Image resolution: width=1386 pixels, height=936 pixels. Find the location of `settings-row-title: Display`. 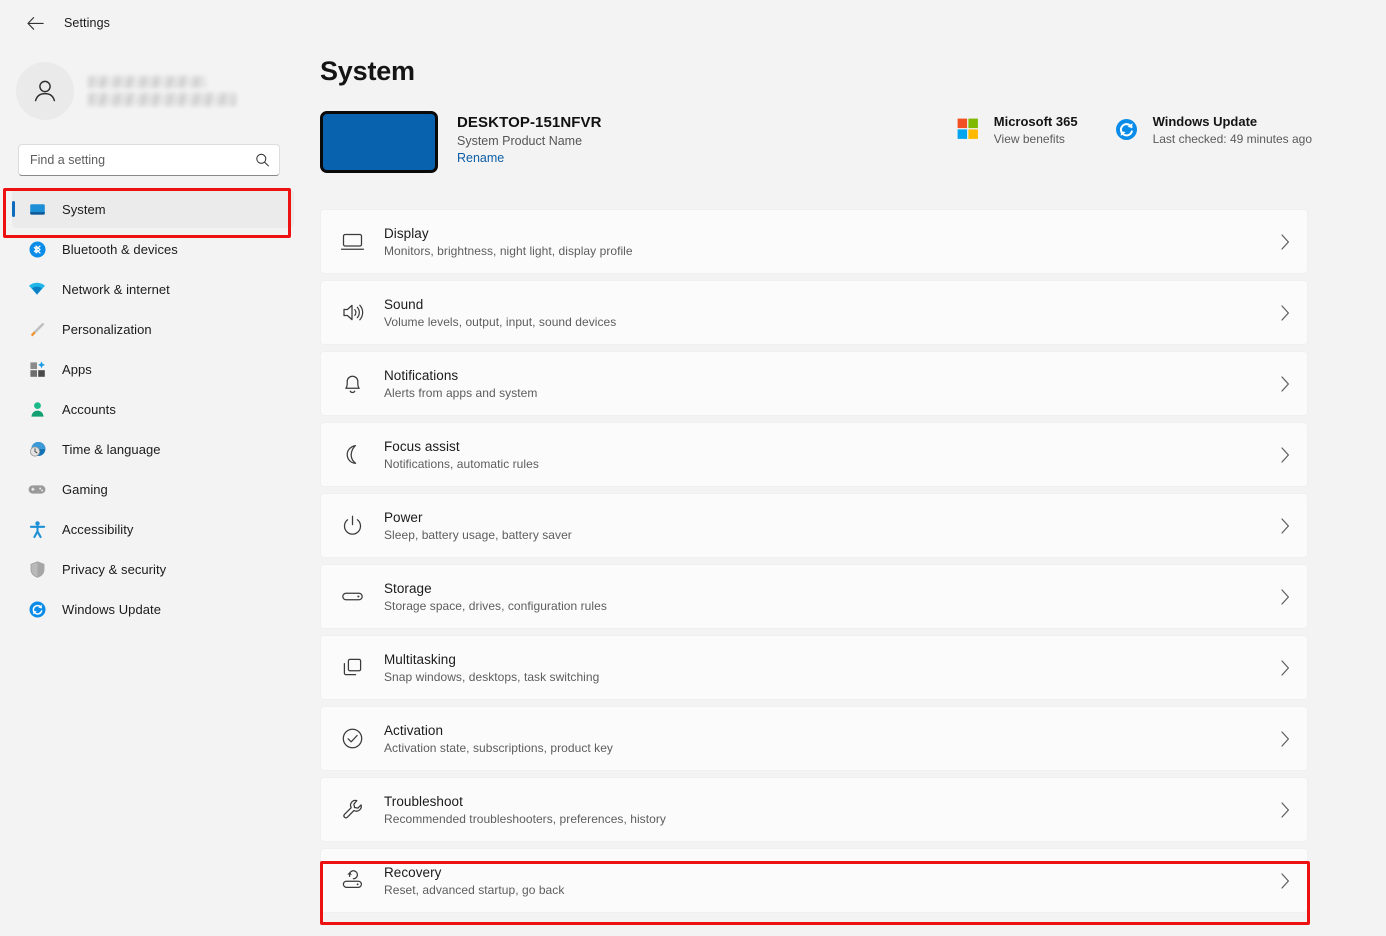

settings-row-title: Display is located at coordinates (406, 233).